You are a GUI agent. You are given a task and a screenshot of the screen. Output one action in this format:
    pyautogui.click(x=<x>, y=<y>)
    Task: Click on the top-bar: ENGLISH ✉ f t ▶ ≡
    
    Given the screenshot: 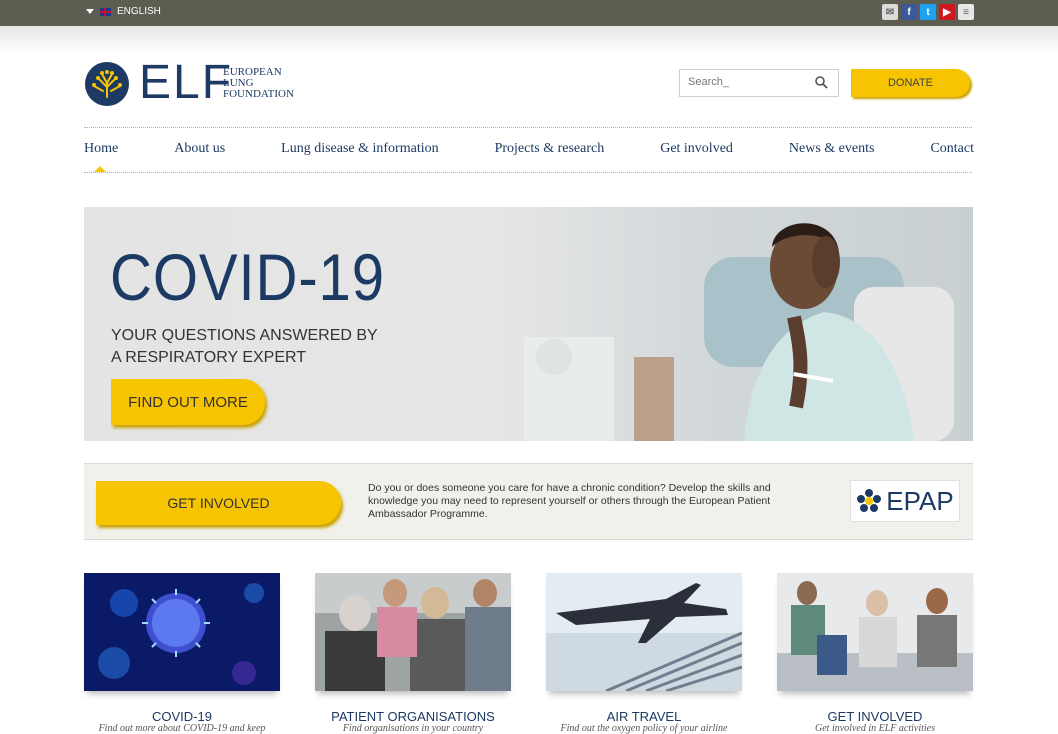 What is the action you would take?
    pyautogui.click(x=529, y=13)
    